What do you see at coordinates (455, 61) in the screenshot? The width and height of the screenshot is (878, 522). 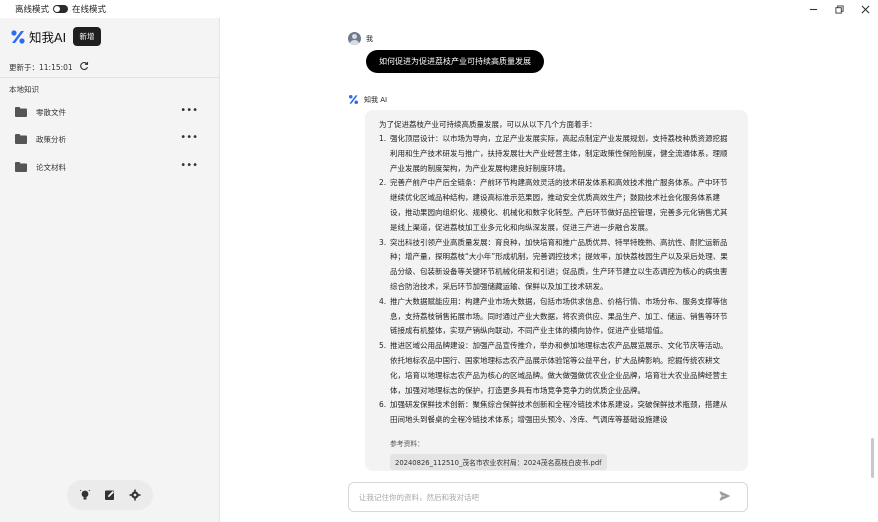 I see `user-message: 如何促进为促进荔枝产业可持续高质量发展` at bounding box center [455, 61].